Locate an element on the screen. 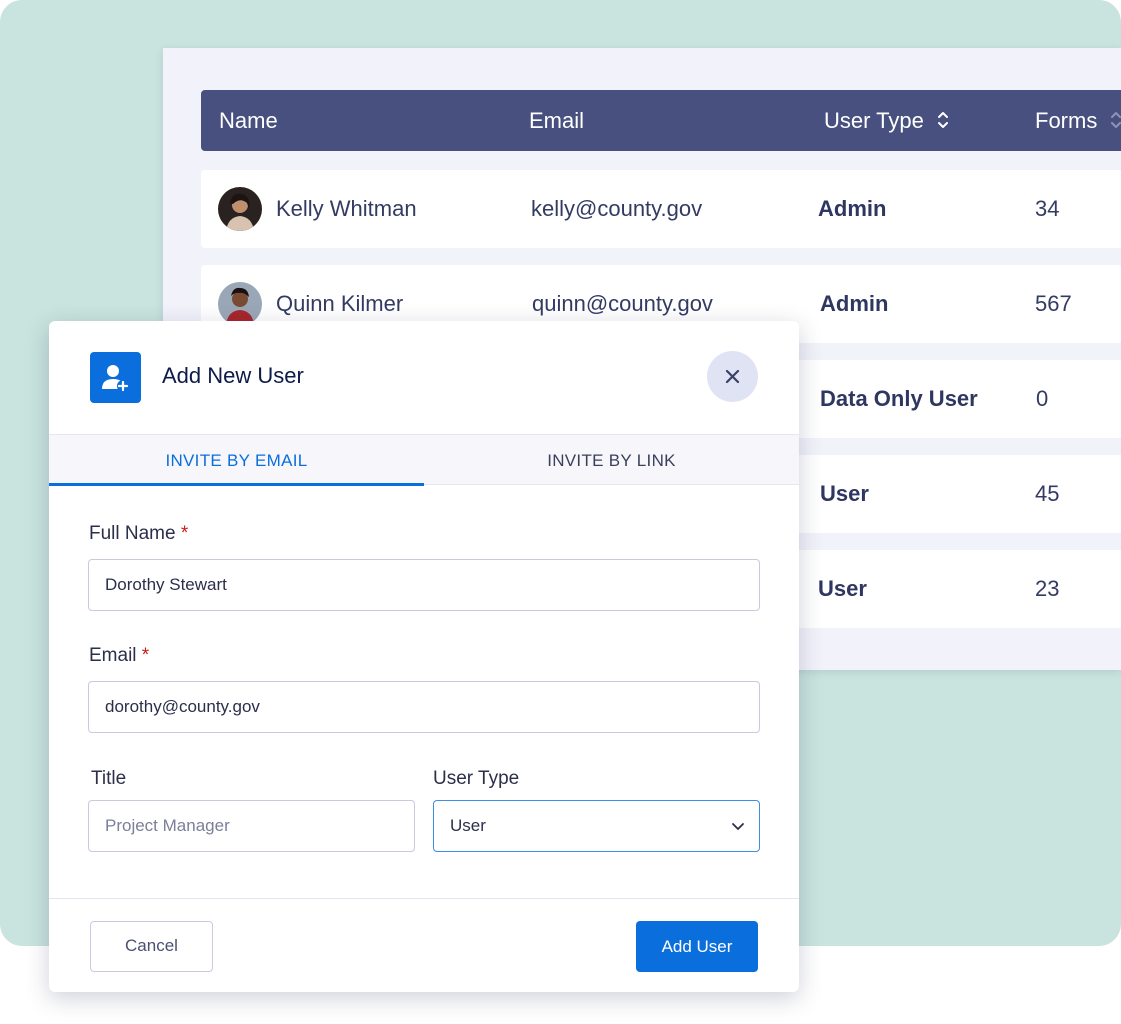 The image size is (1121, 1024). chevron-down-icon is located at coordinates (738, 826).